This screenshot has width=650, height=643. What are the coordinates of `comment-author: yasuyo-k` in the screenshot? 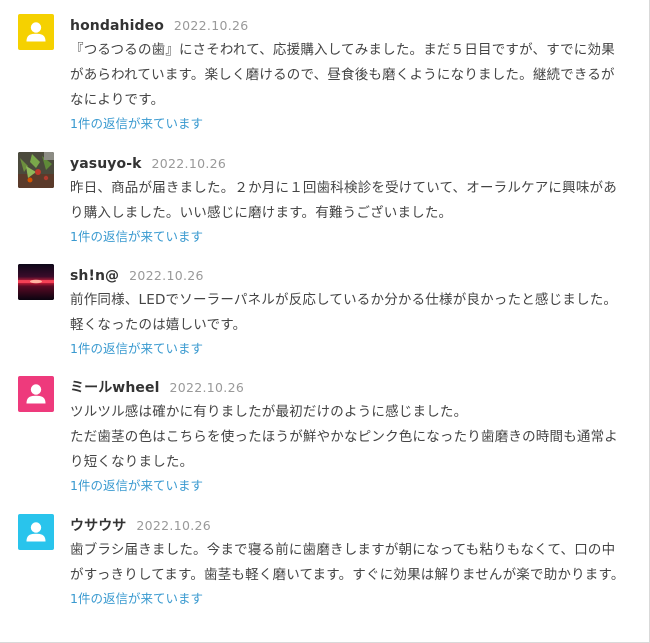 It's located at (106, 164).